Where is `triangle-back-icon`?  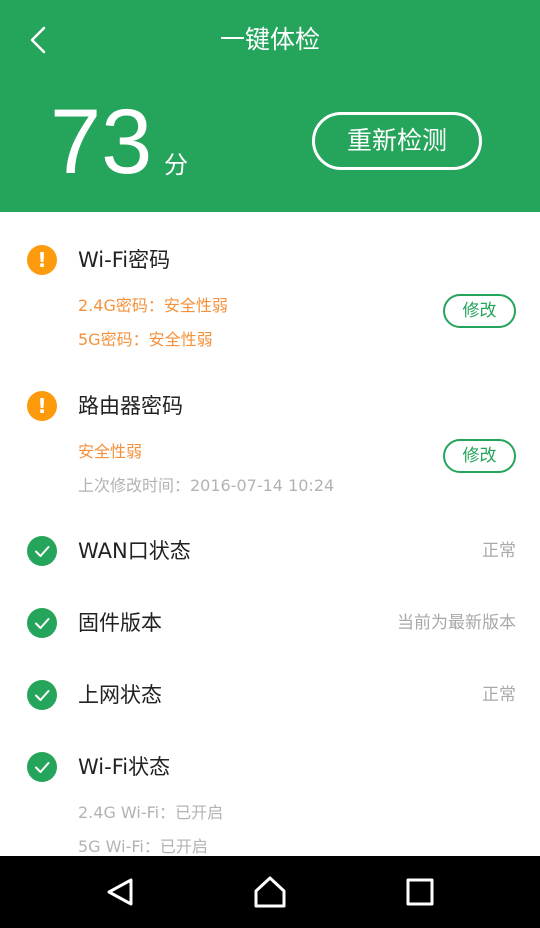
triangle-back-icon is located at coordinates (120, 892).